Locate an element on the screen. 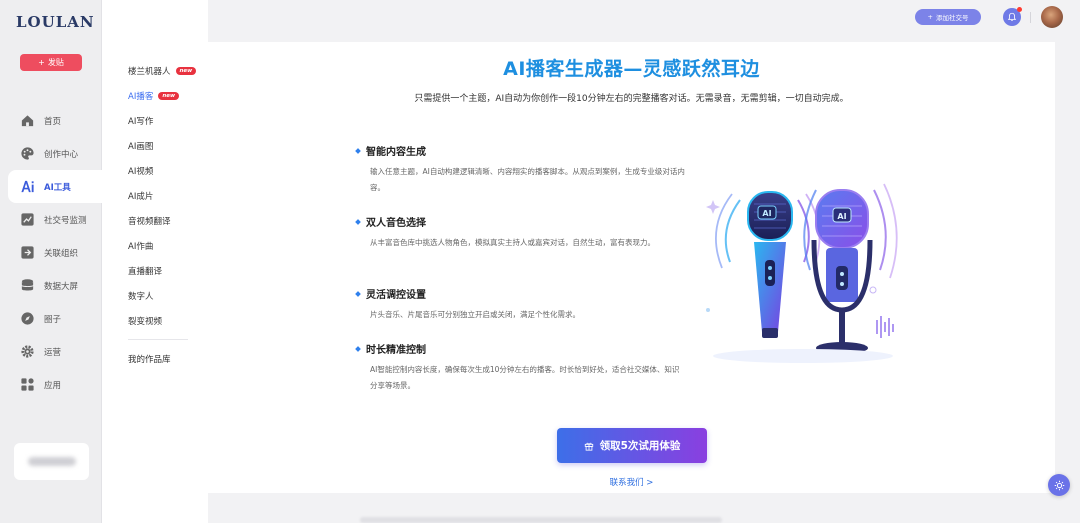 This screenshot has height=523, width=1080. nav-item-label: 运营 is located at coordinates (53, 352).